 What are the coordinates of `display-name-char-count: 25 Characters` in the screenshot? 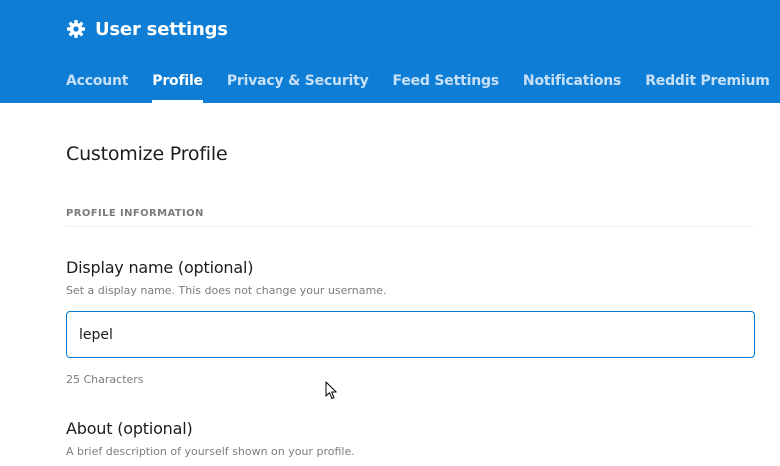 It's located at (105, 379).